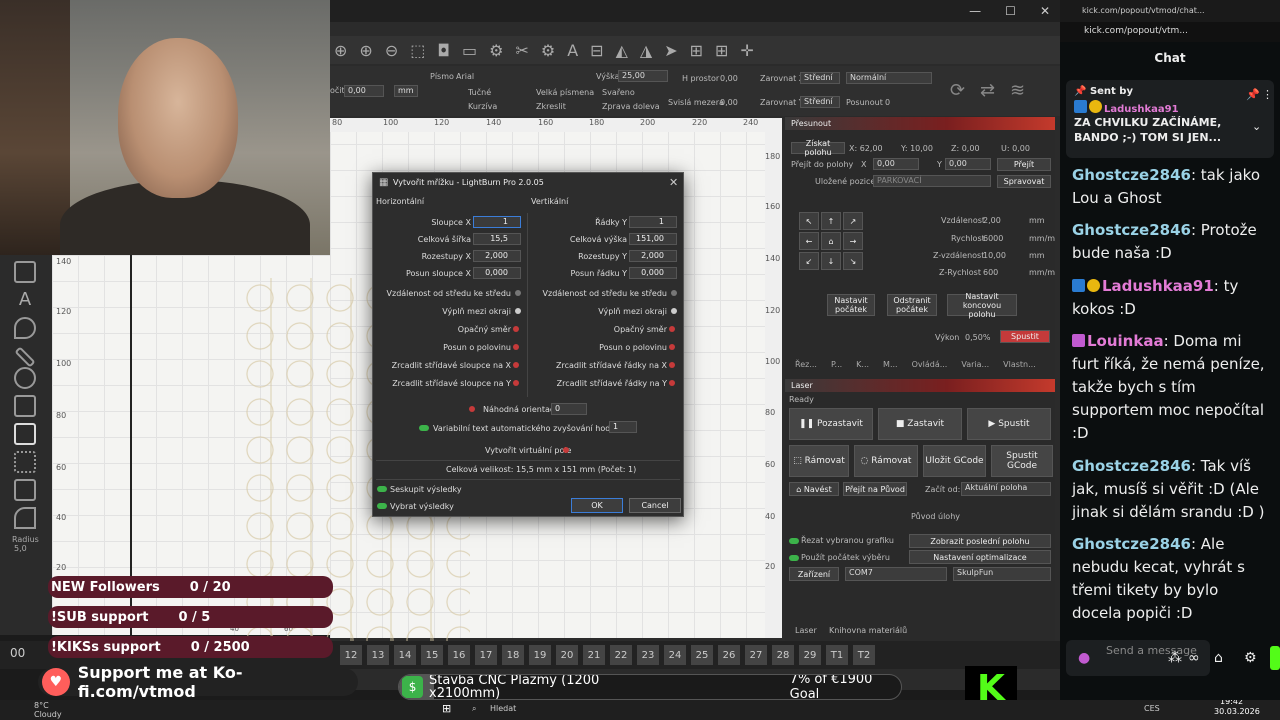  I want to click on tab-material-library: Knihovna materiálů, so click(868, 630).